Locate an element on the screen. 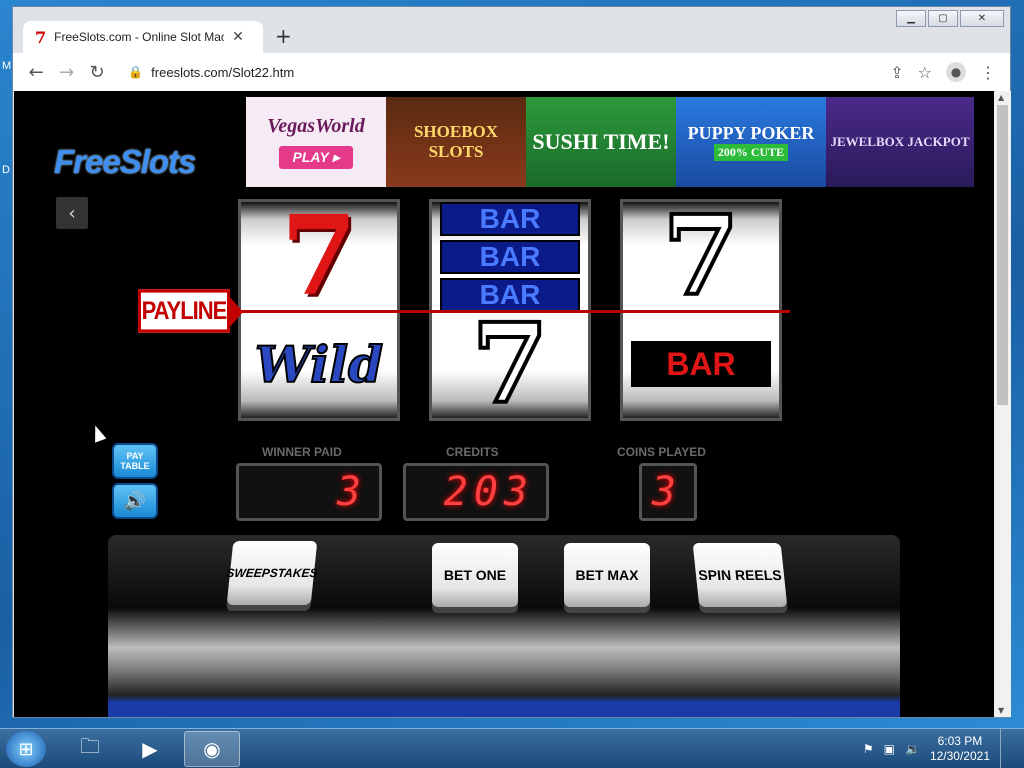 This screenshot has height=768, width=1024. seven-favicon-icon: 7 is located at coordinates (41, 37).